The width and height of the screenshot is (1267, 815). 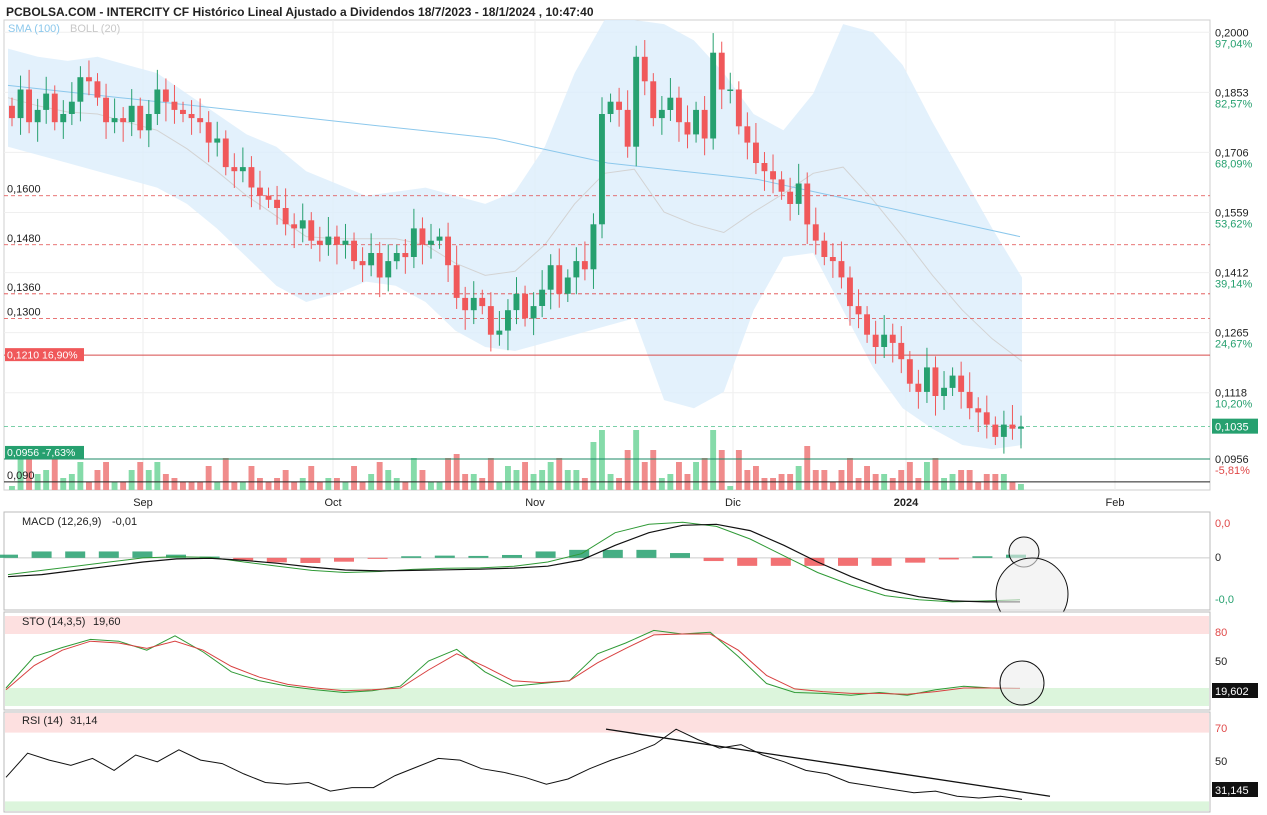 I want to click on stoch-last-value: 19,602, so click(x=1232, y=692).